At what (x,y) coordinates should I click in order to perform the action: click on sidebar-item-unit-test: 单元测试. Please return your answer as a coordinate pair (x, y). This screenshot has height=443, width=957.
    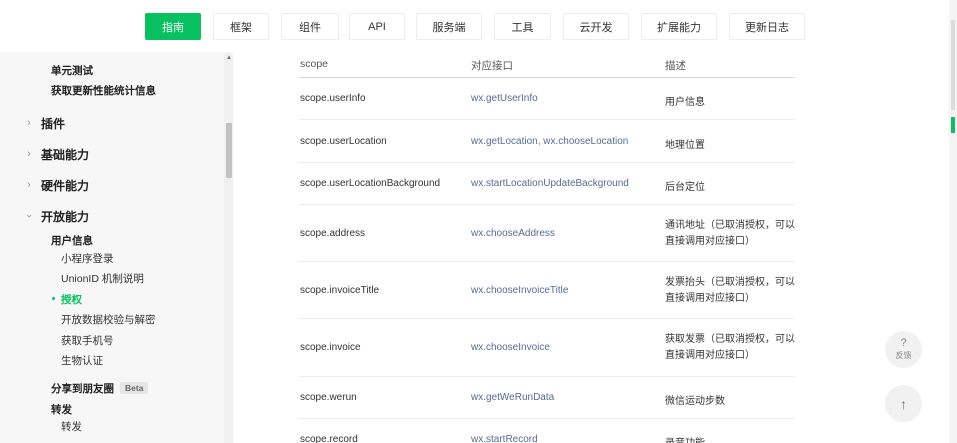
    Looking at the image, I should click on (72, 70).